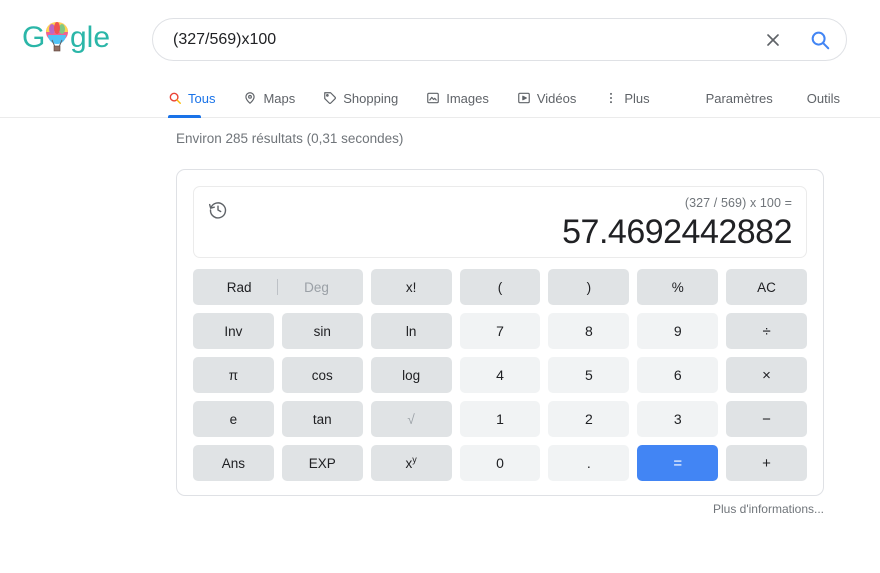 Image resolution: width=880 pixels, height=573 pixels. Describe the element at coordinates (322, 331) in the screenshot. I see `key-sin: sin` at that location.